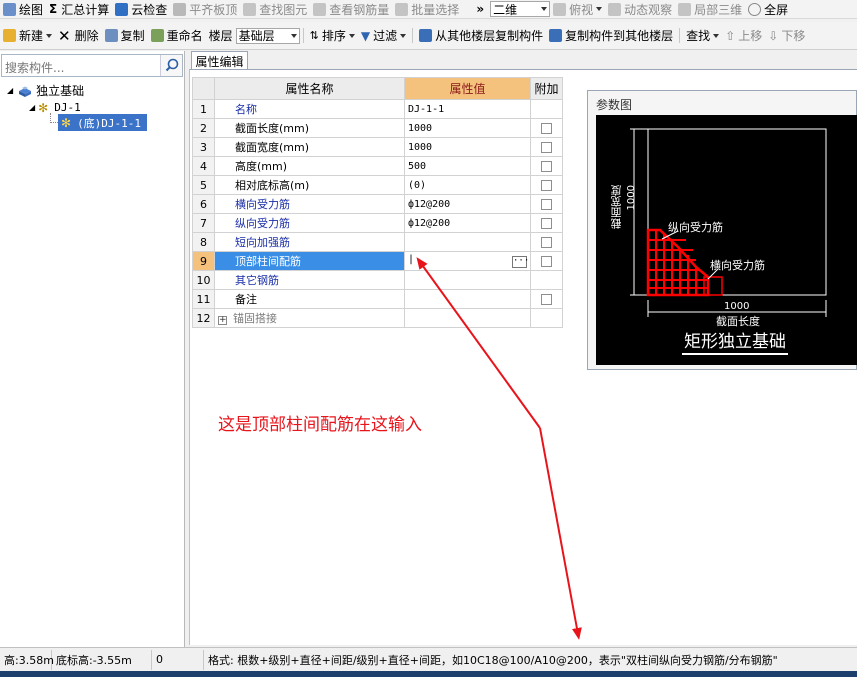 Image resolution: width=857 pixels, height=677 pixels. I want to click on annotation-arrows, so click(499, 448).